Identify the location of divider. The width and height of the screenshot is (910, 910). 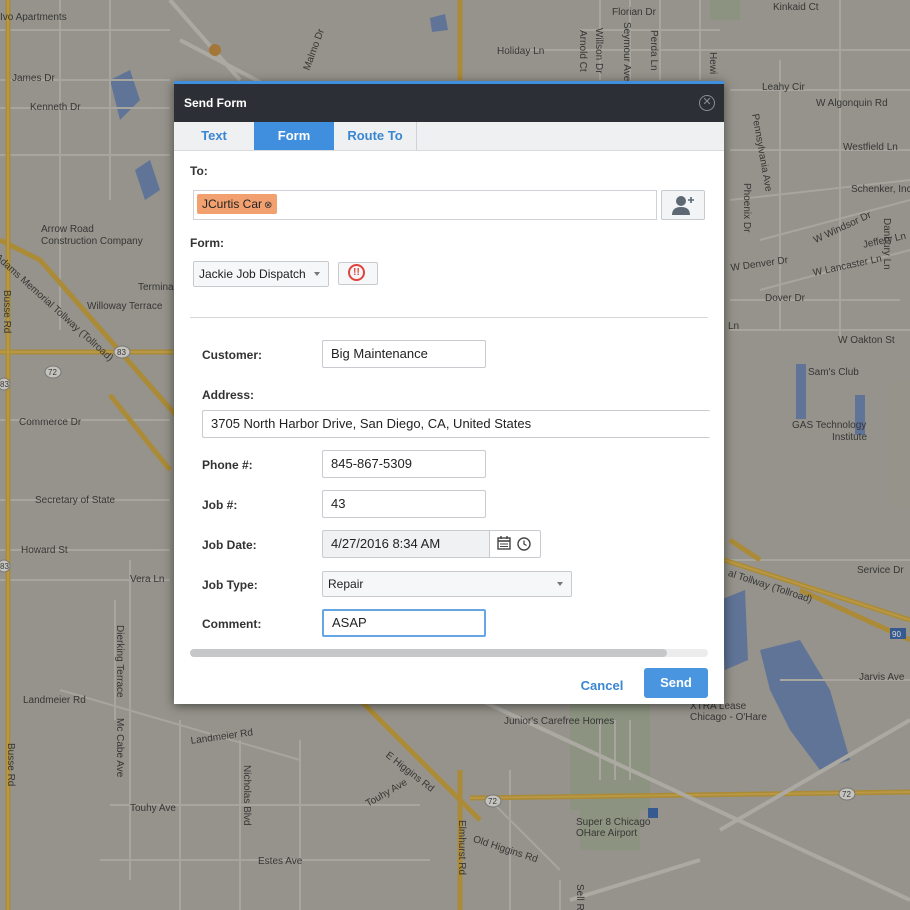
(449, 317).